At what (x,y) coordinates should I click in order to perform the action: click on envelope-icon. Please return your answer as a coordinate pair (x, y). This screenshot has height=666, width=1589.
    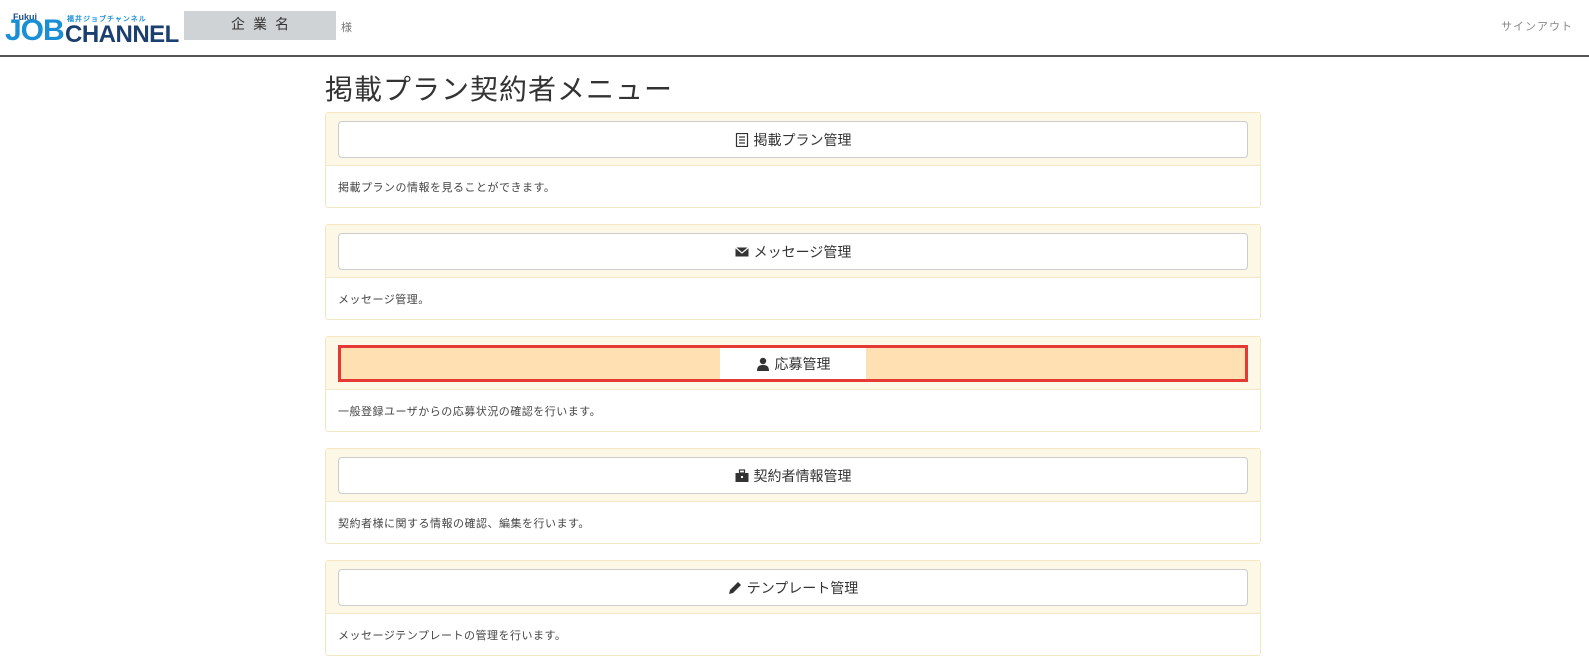
    Looking at the image, I should click on (741, 252).